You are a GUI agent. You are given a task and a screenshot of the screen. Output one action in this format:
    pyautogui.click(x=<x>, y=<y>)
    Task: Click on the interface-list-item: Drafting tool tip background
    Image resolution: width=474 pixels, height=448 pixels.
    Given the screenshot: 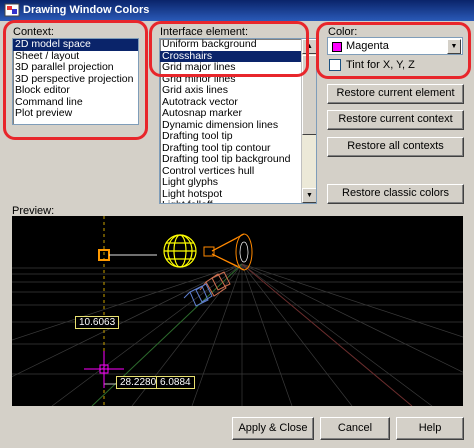 What is the action you would take?
    pyautogui.click(x=230, y=159)
    